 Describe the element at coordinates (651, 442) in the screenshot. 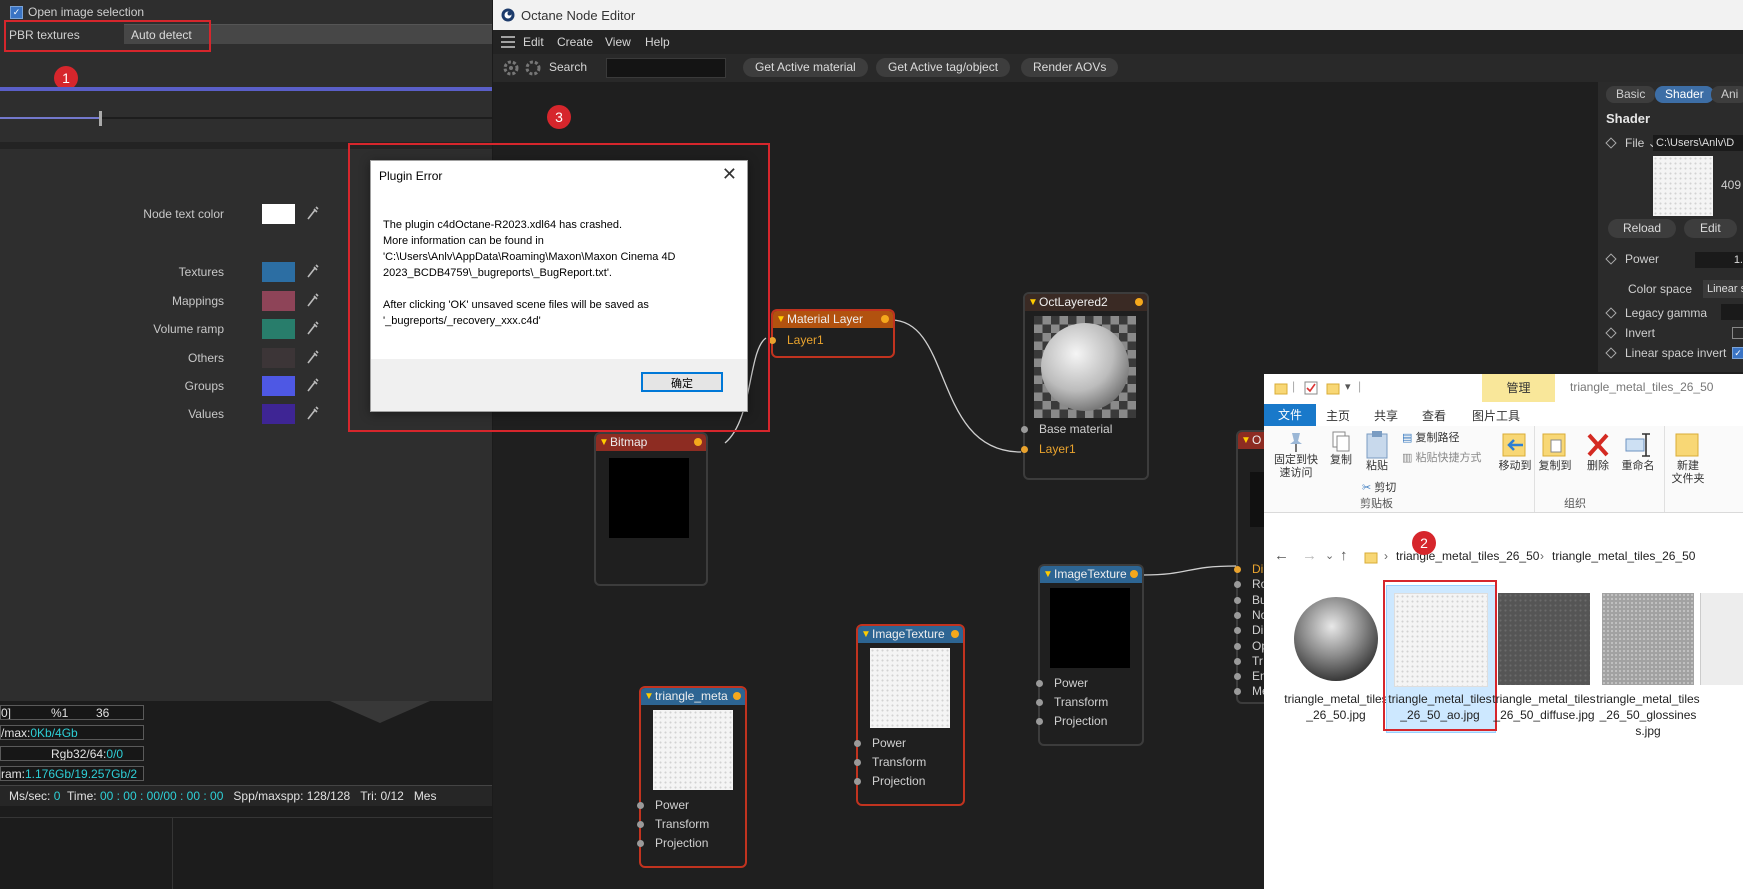

I see `node-header: ▼ Bitmap` at that location.